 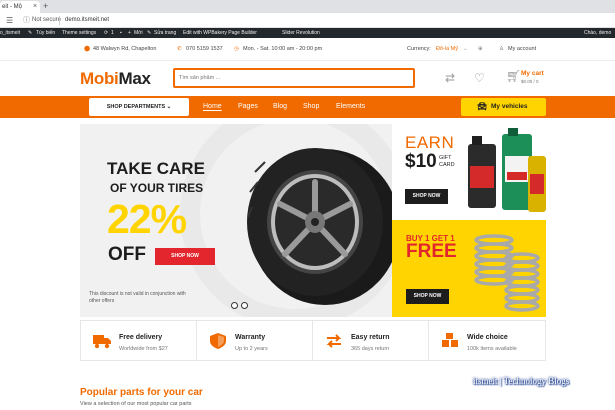 I want to click on clock-icon: ◷, so click(x=236, y=49).